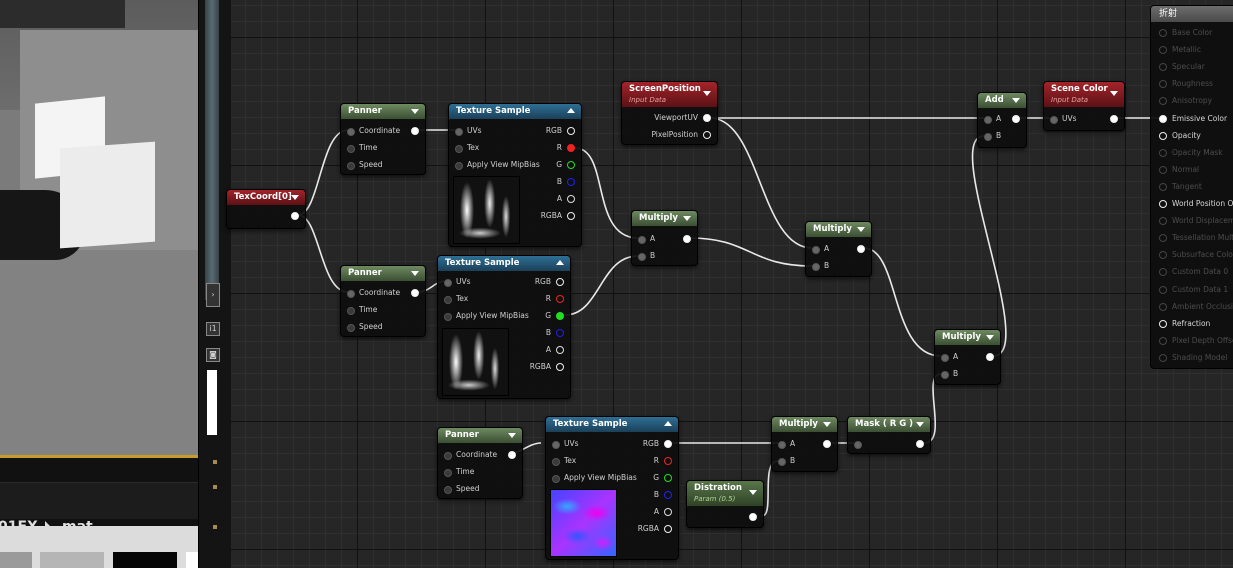 The image size is (1233, 568). What do you see at coordinates (1185, 33) in the screenshot?
I see `result-pin: Base Color` at bounding box center [1185, 33].